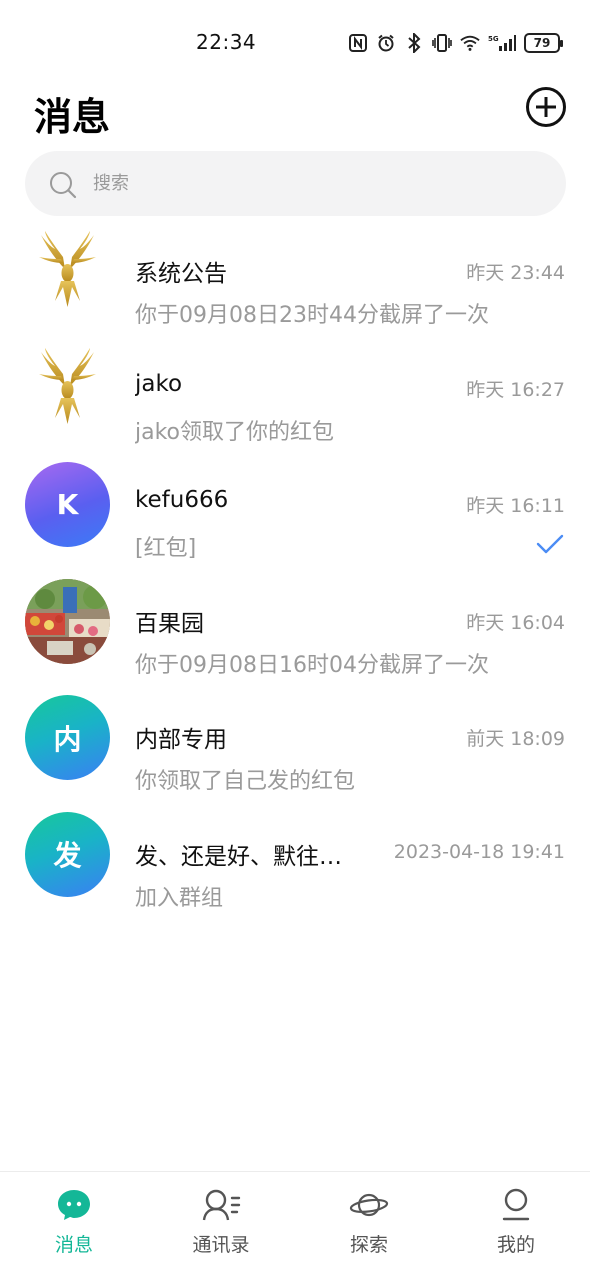  Describe the element at coordinates (515, 273) in the screenshot. I see `chat-time: 昨天 23:44` at that location.